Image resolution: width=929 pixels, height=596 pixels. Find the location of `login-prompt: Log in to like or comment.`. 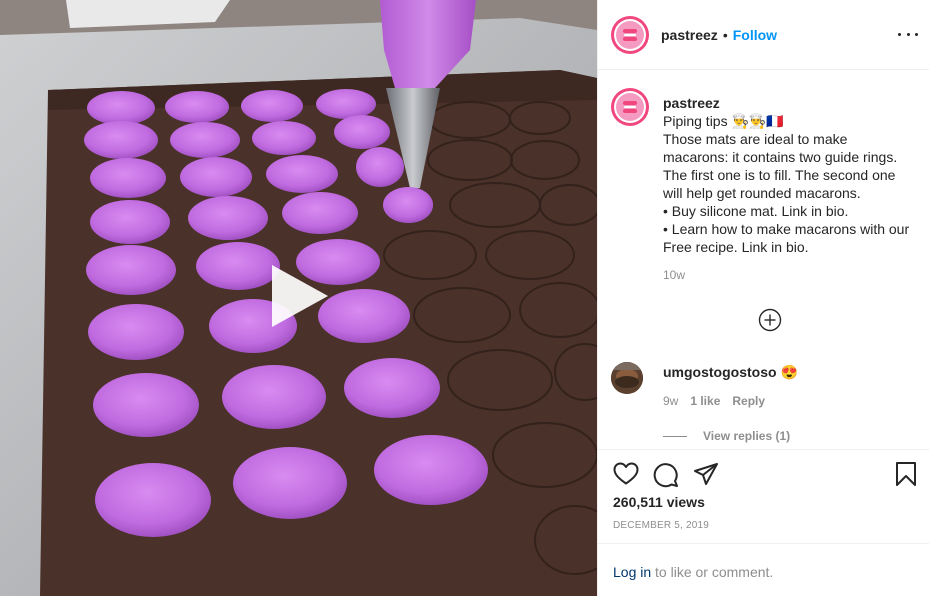

login-prompt: Log in to like or comment. is located at coordinates (763, 569).